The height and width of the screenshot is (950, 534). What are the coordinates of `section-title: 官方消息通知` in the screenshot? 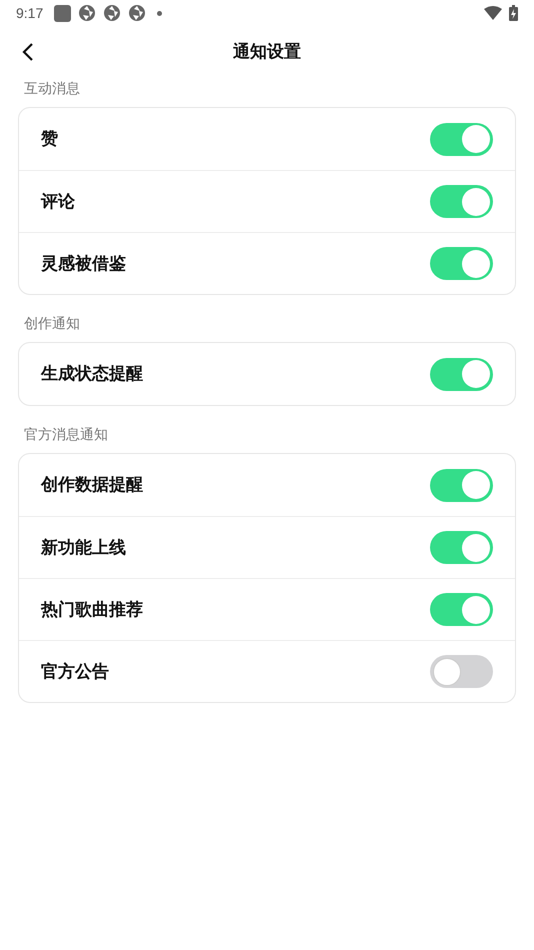 It's located at (66, 434).